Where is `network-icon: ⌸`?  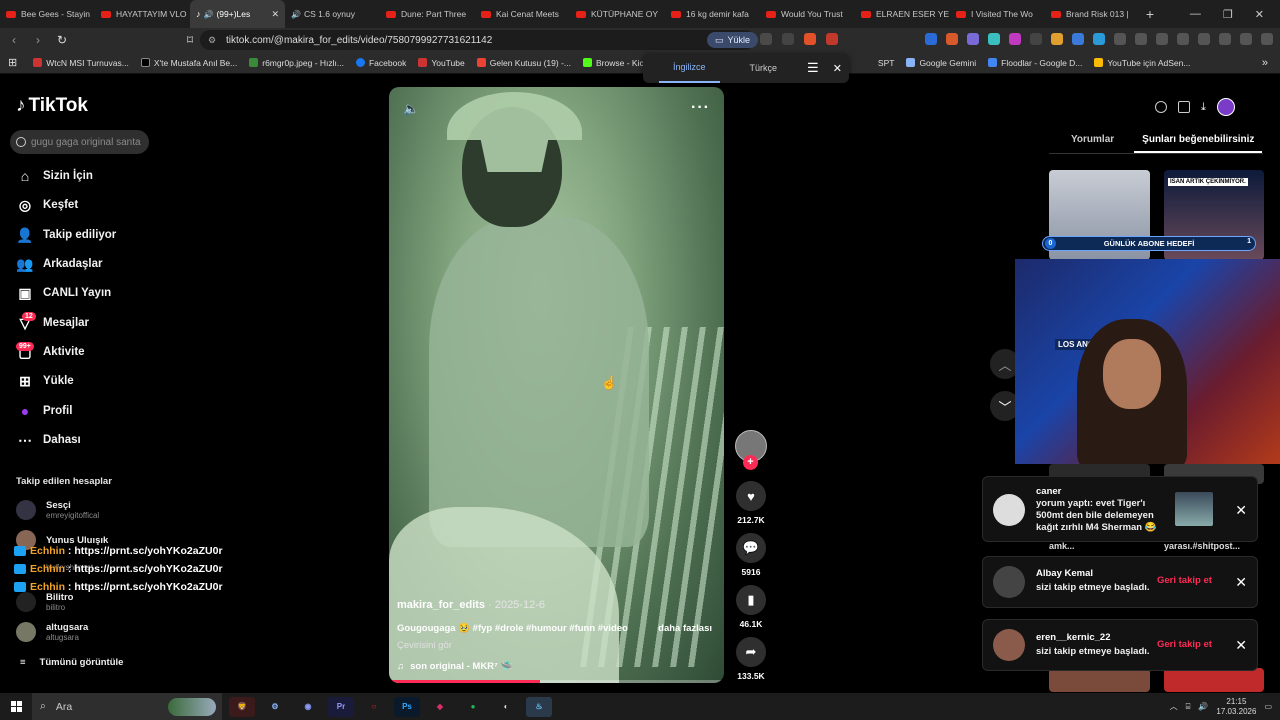 network-icon: ⌸ is located at coordinates (1188, 707).